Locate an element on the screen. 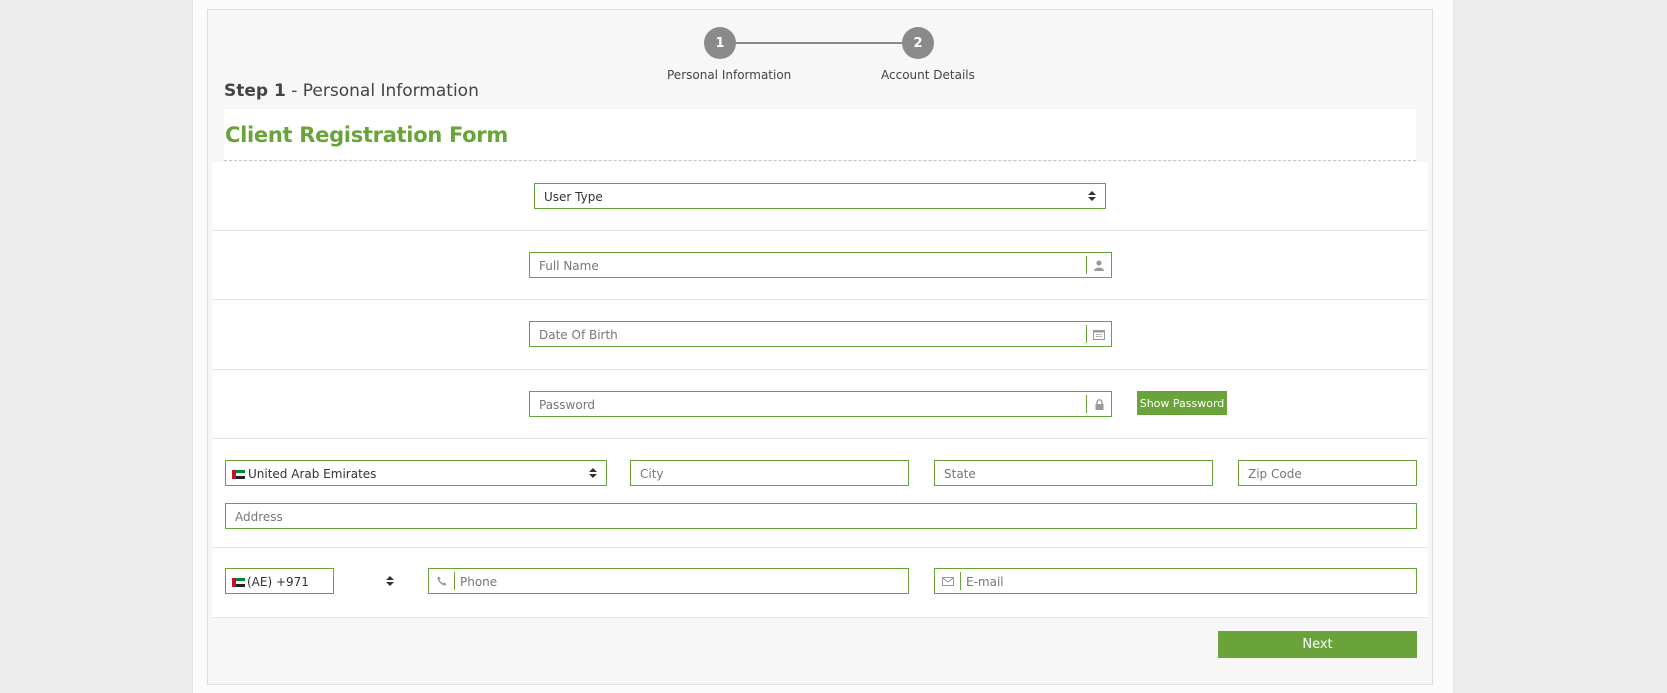 Image resolution: width=1667 pixels, height=693 pixels. dial-code-arrows-icon is located at coordinates (390, 582).